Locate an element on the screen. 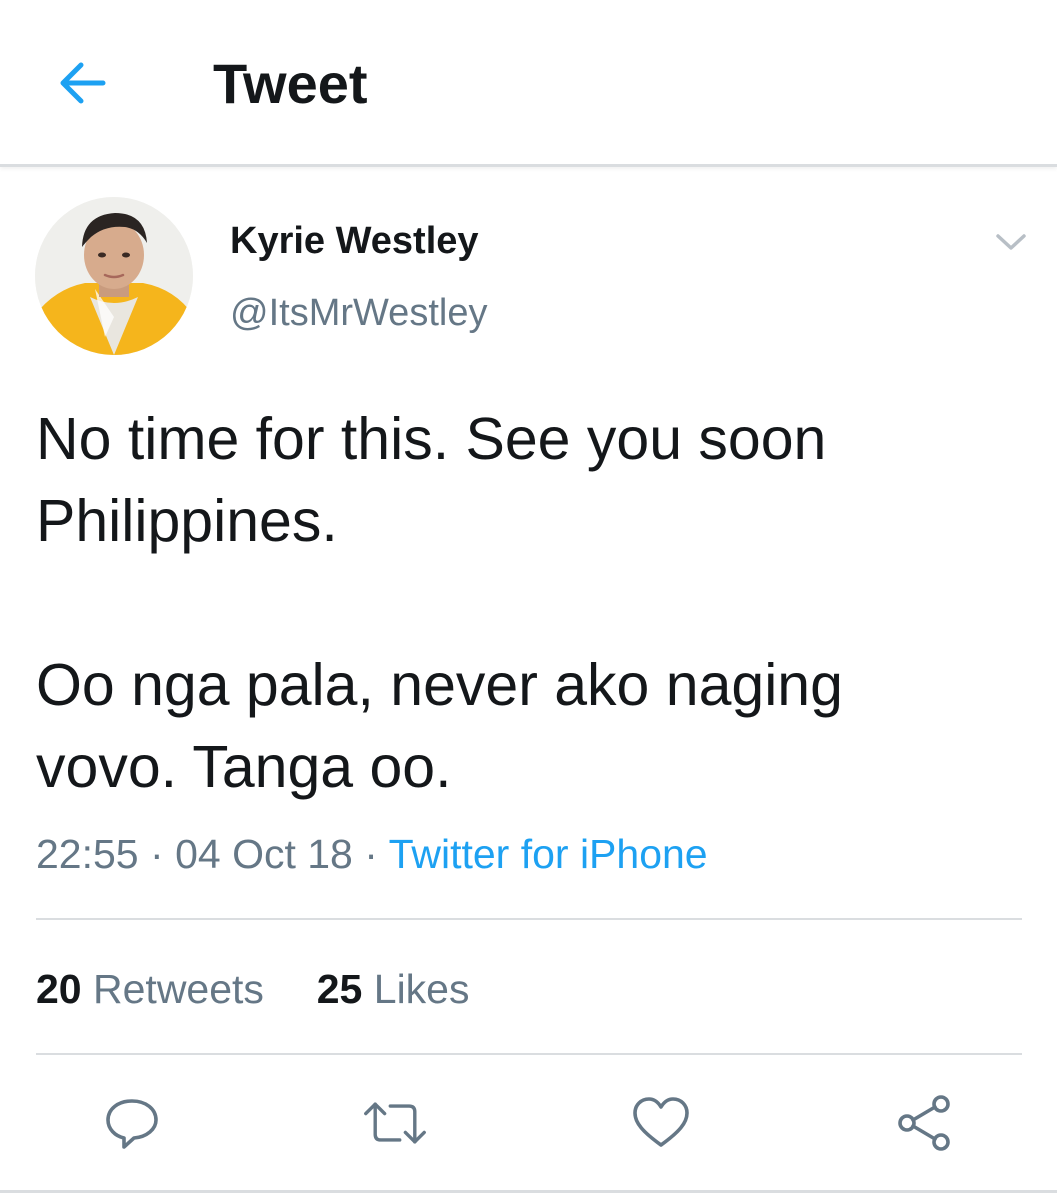 This screenshot has height=1200, width=1057. avatar is located at coordinates (114, 276).